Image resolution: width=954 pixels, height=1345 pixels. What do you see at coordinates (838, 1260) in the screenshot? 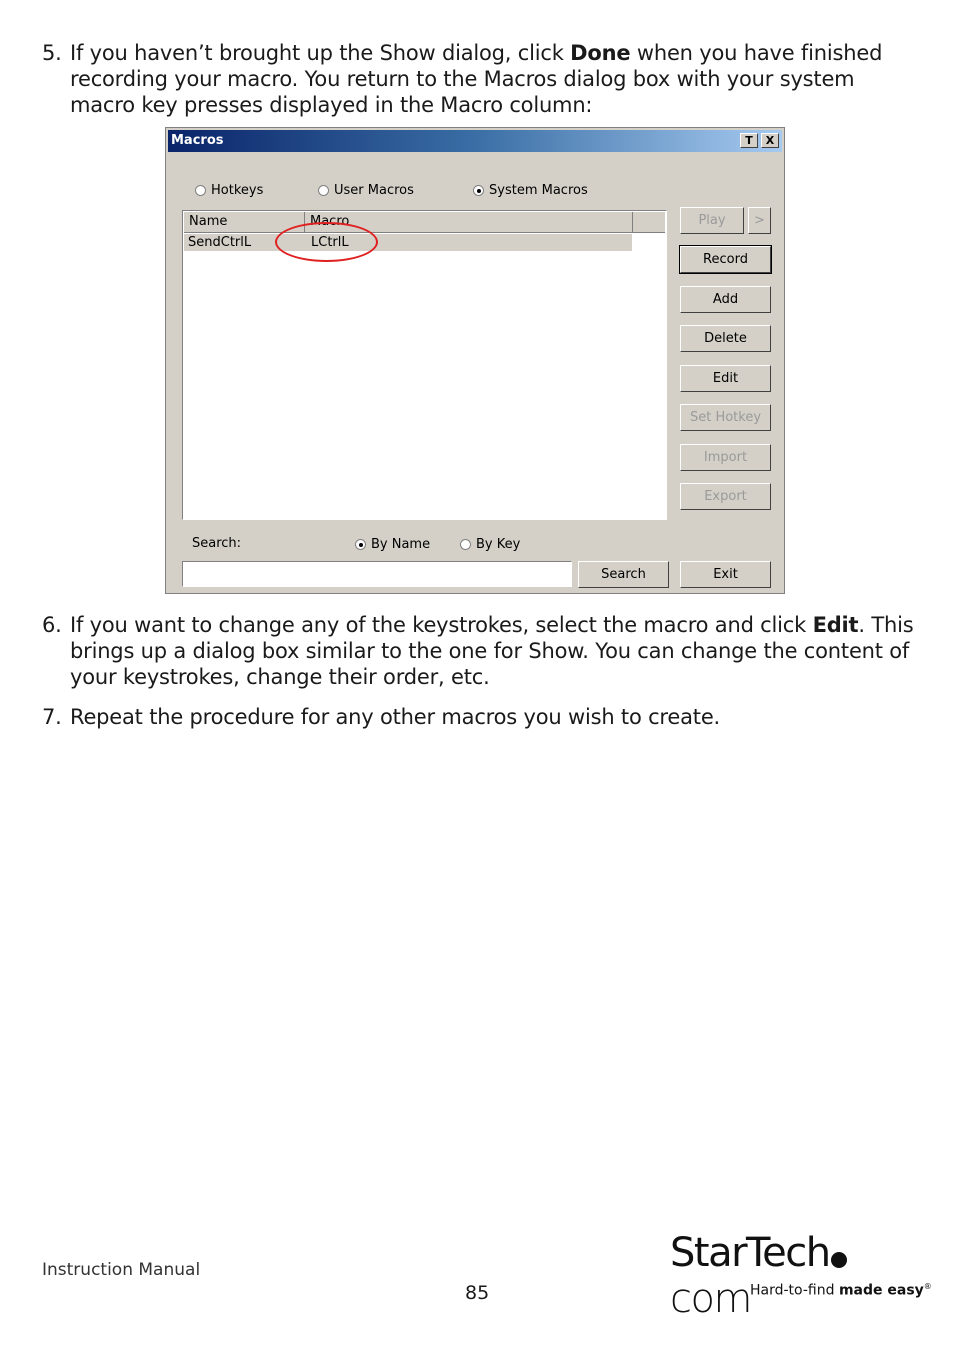
I see `logo-dot-icon` at bounding box center [838, 1260].